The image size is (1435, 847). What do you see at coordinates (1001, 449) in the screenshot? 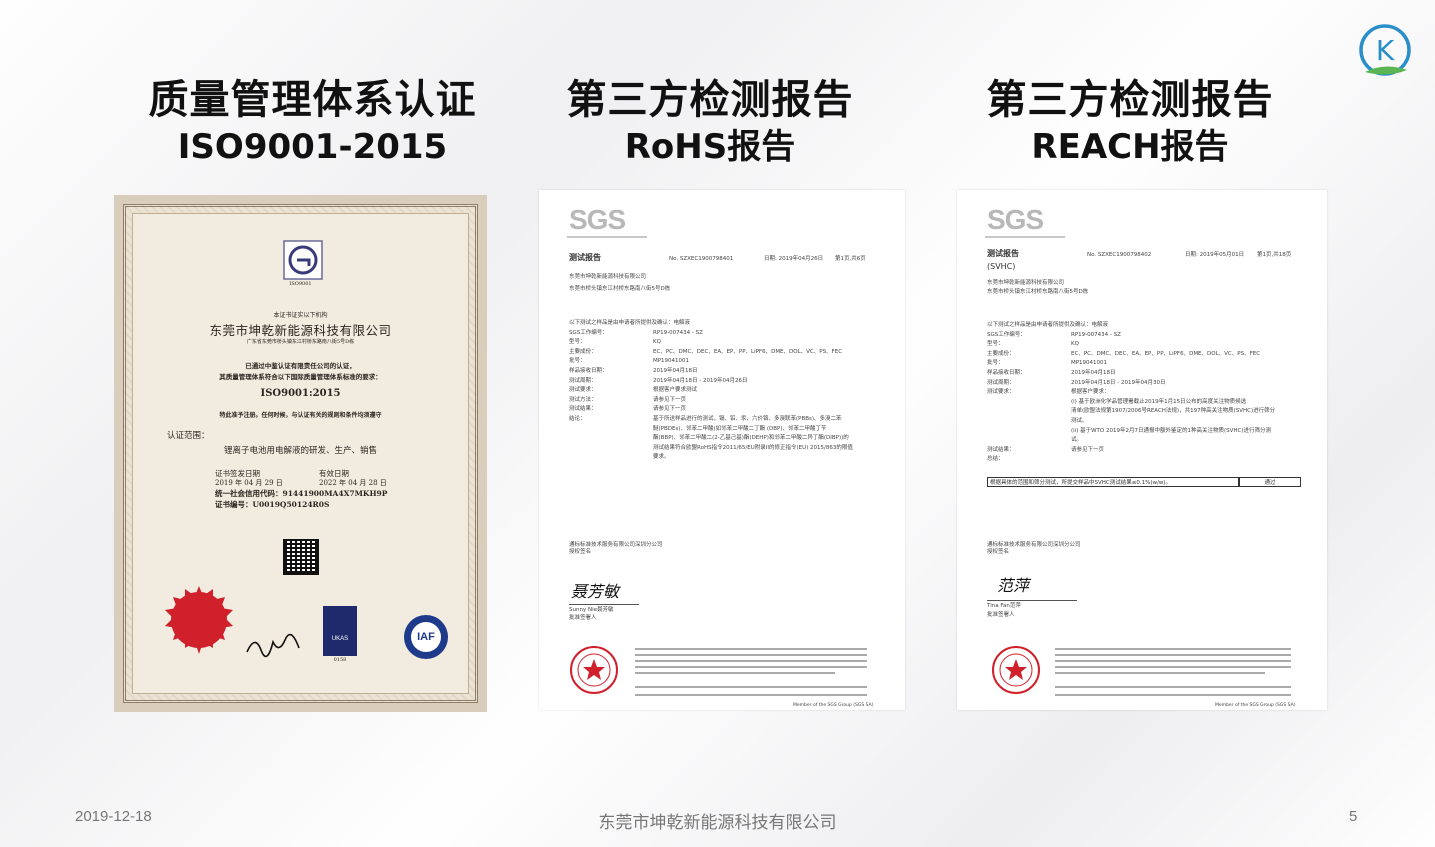
I see `reach-row-label: 测试结果：` at bounding box center [1001, 449].